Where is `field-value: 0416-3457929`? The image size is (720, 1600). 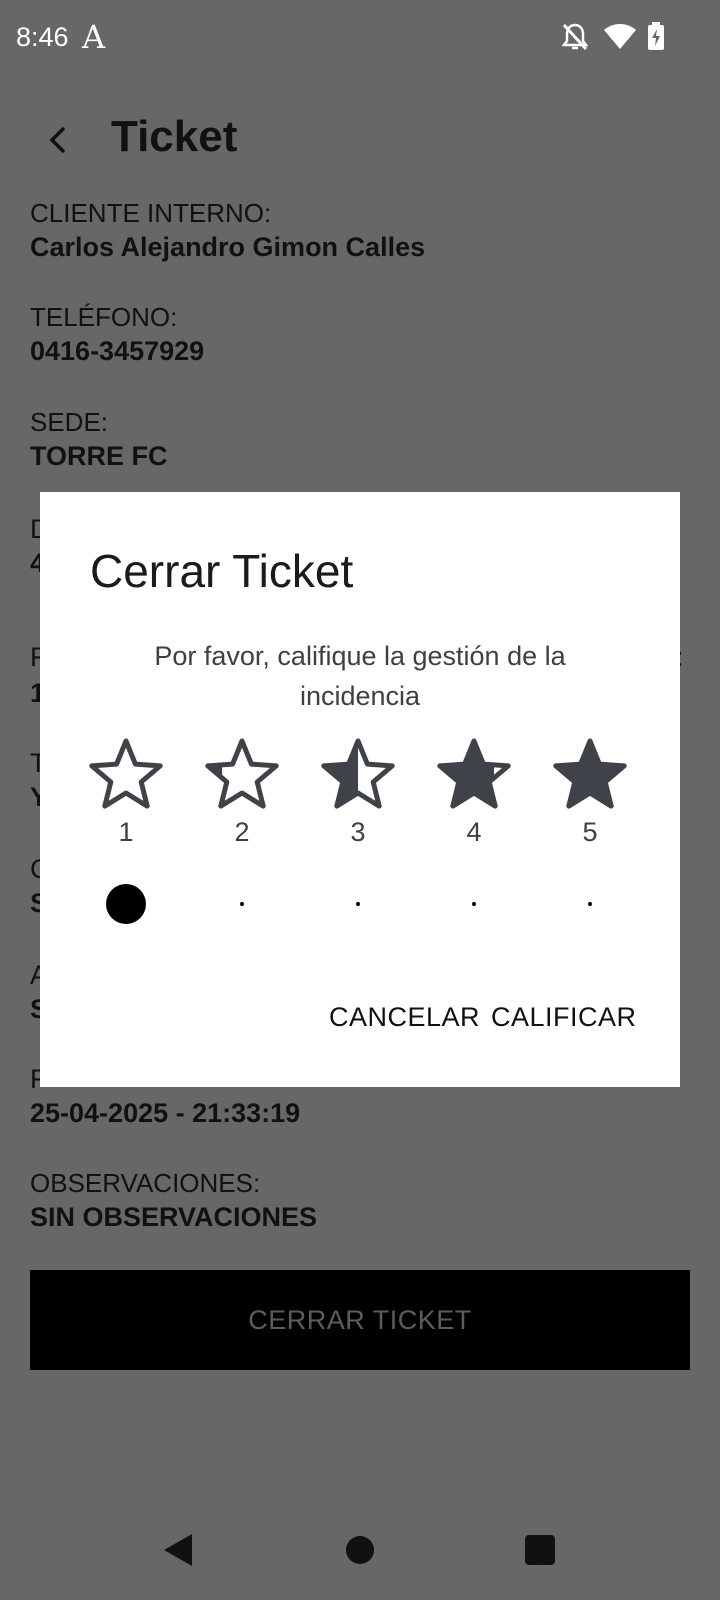
field-value: 0416-3457929 is located at coordinates (117, 351).